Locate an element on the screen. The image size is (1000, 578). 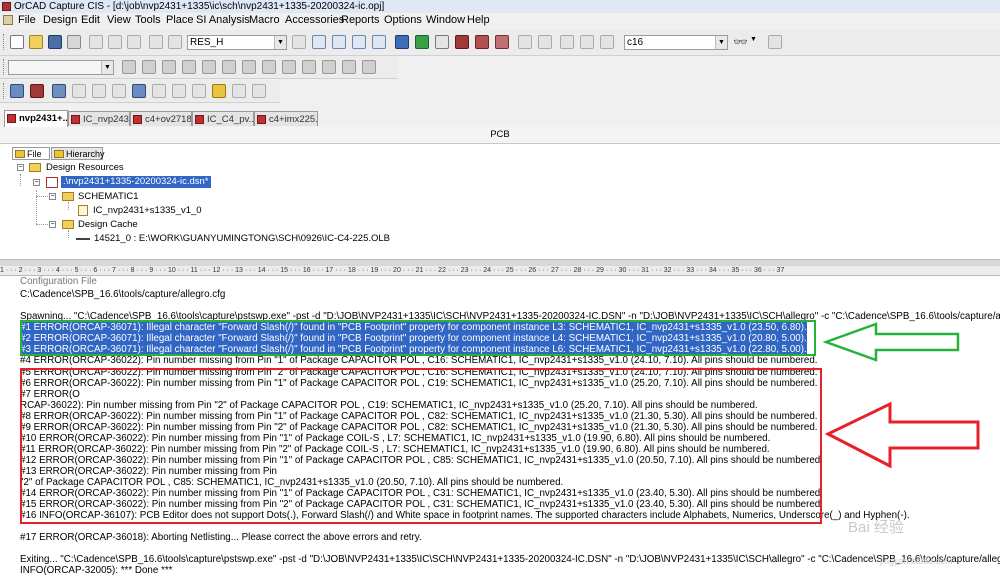
schematic-icon is located at coordinates (137, 119).